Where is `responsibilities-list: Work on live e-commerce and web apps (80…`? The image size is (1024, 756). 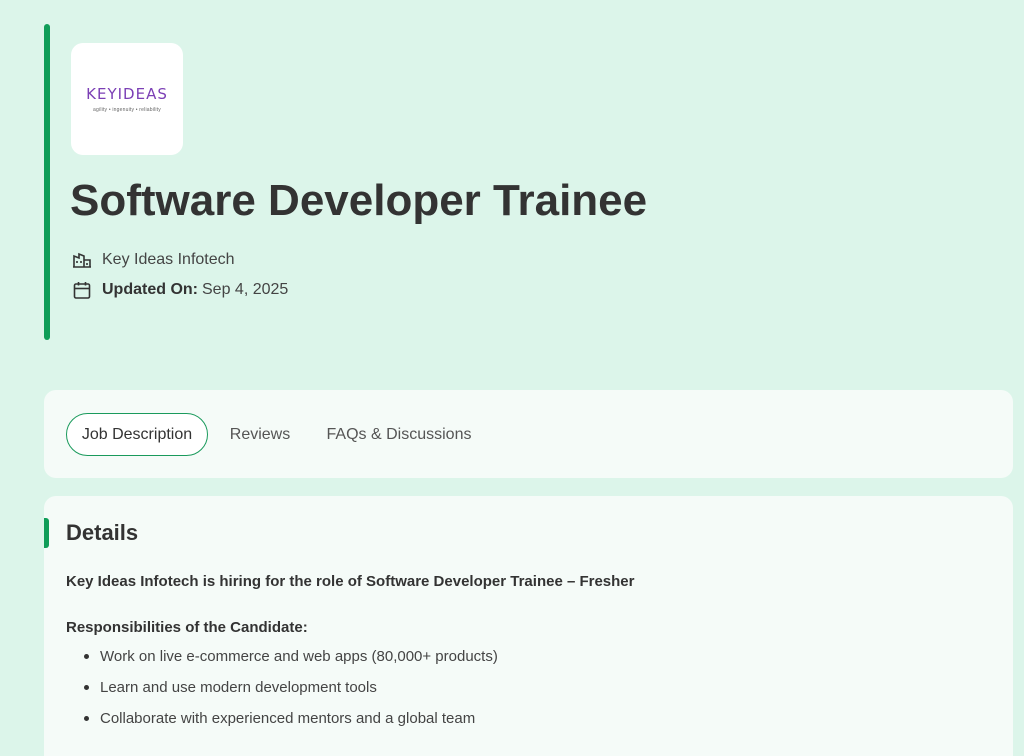
responsibilities-list: Work on live e-commerce and web apps (80… is located at coordinates (291, 694).